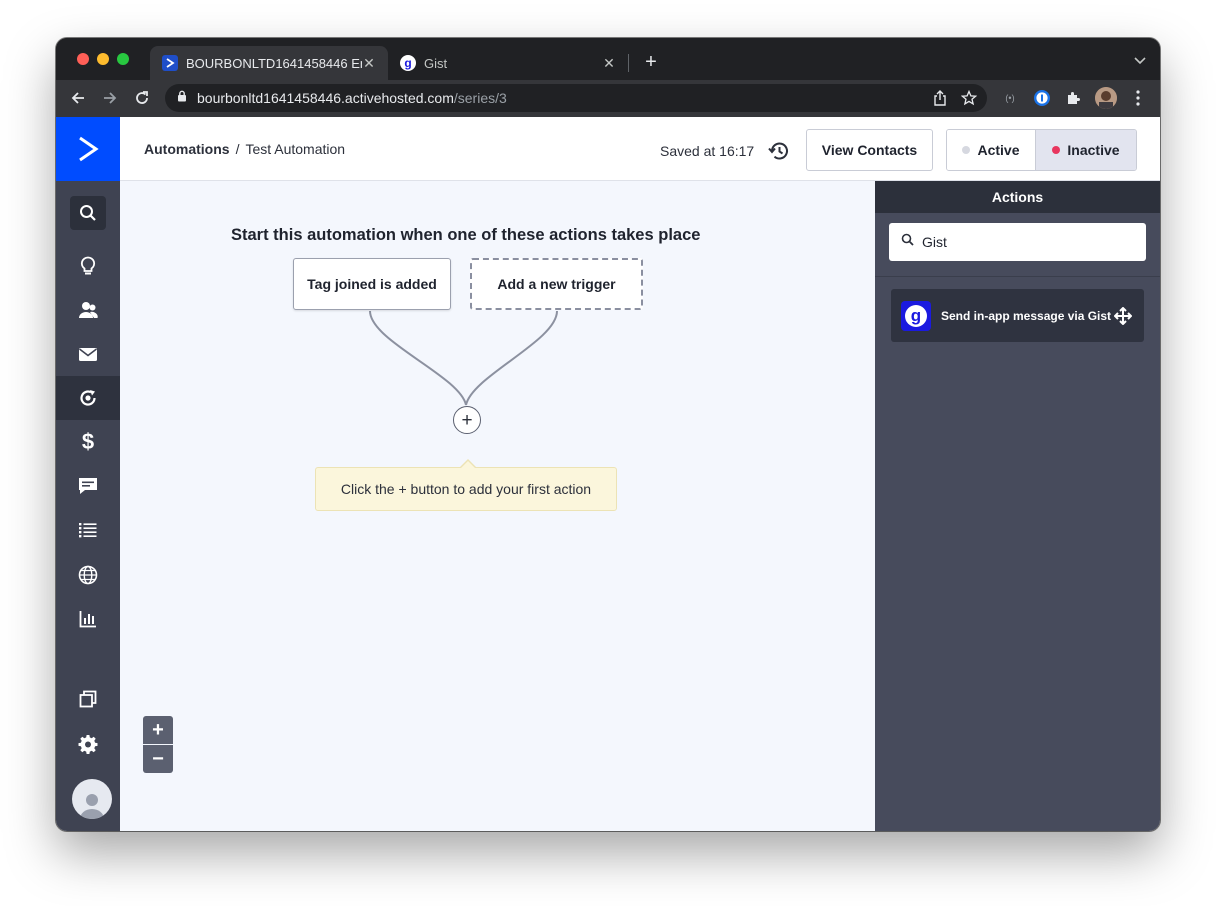 The height and width of the screenshot is (906, 1216). What do you see at coordinates (1106, 98) in the screenshot?
I see `profile-avatar` at bounding box center [1106, 98].